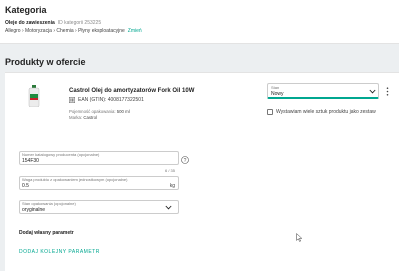 The image size is (399, 271). What do you see at coordinates (26, 10) in the screenshot?
I see `category-title: Kategoria` at bounding box center [26, 10].